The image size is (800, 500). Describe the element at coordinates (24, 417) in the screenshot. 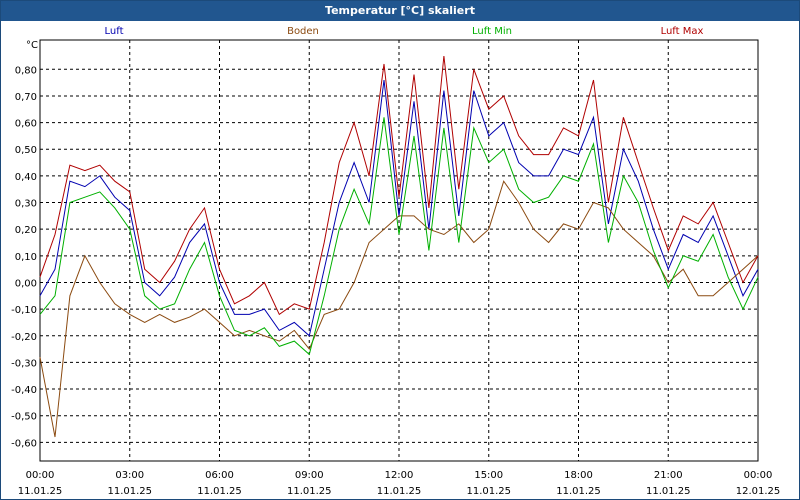

I see `y-tick-label: -0,50` at that location.